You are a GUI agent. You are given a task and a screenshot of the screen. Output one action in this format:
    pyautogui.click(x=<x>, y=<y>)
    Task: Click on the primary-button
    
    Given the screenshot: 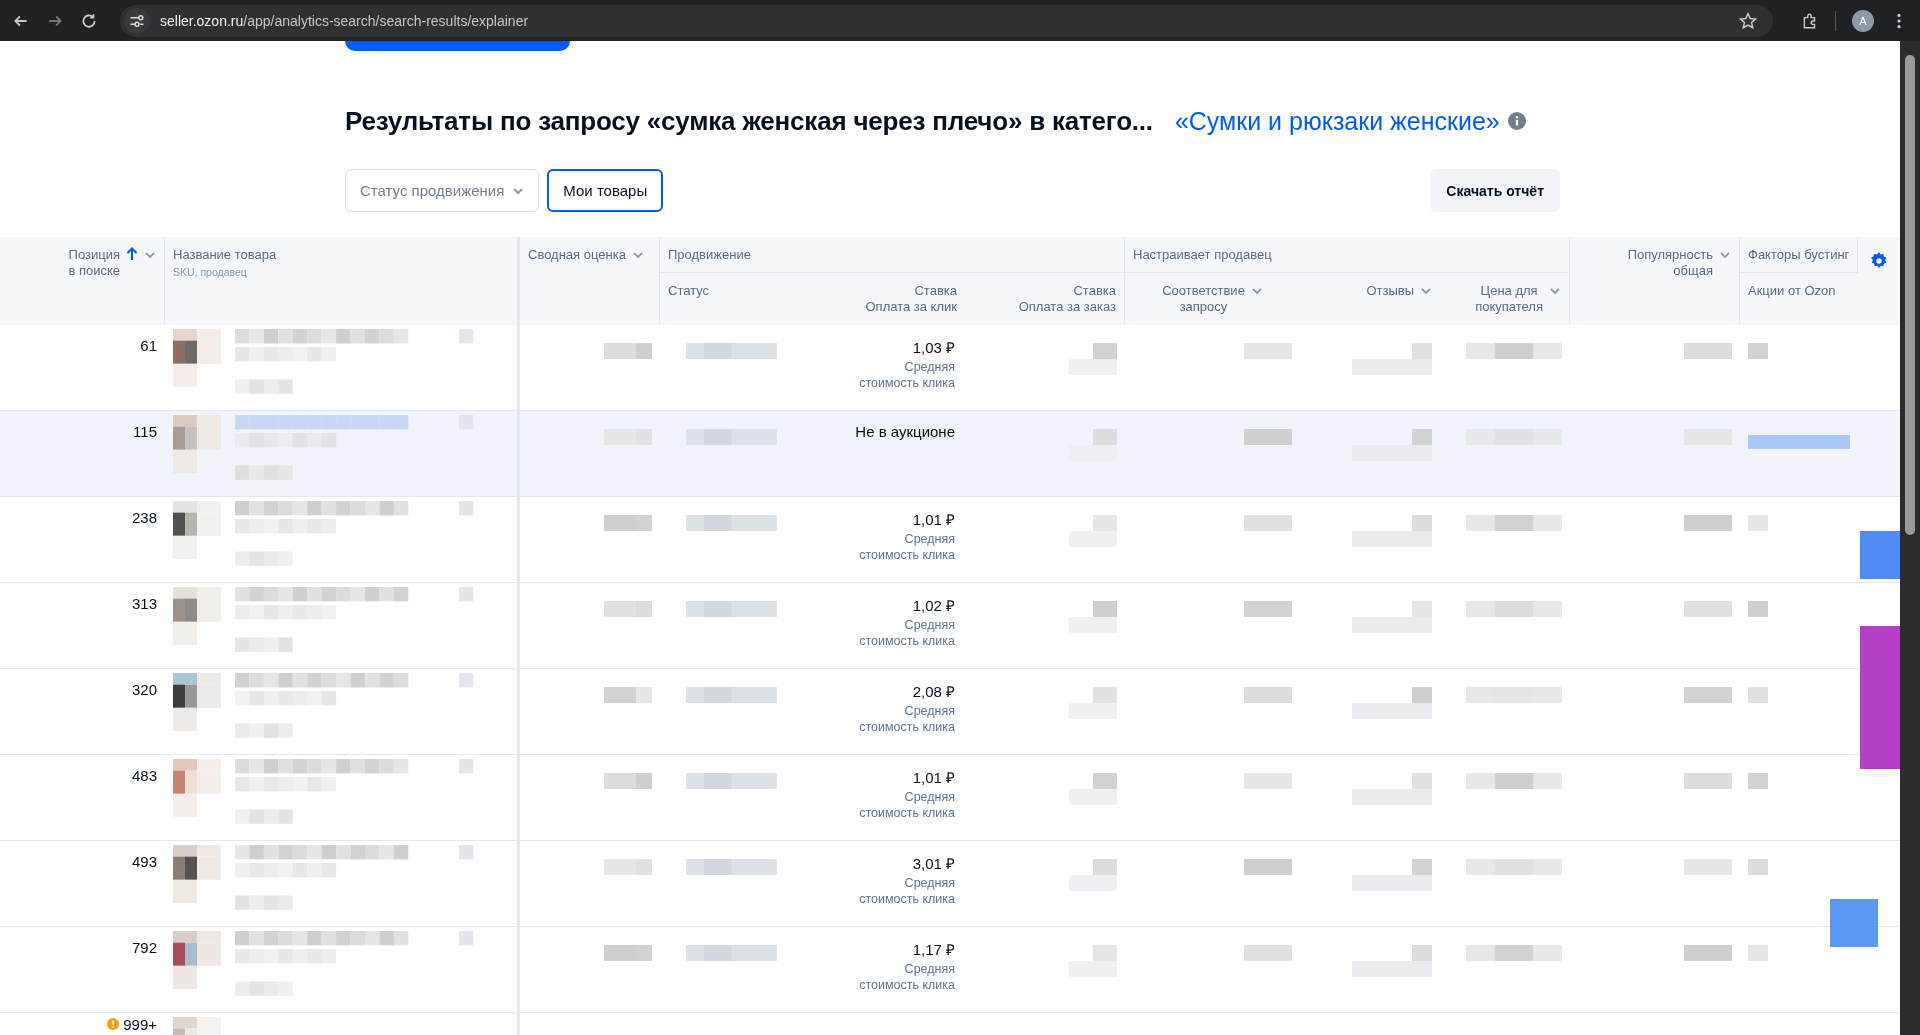 What is the action you would take?
    pyautogui.click(x=457, y=46)
    